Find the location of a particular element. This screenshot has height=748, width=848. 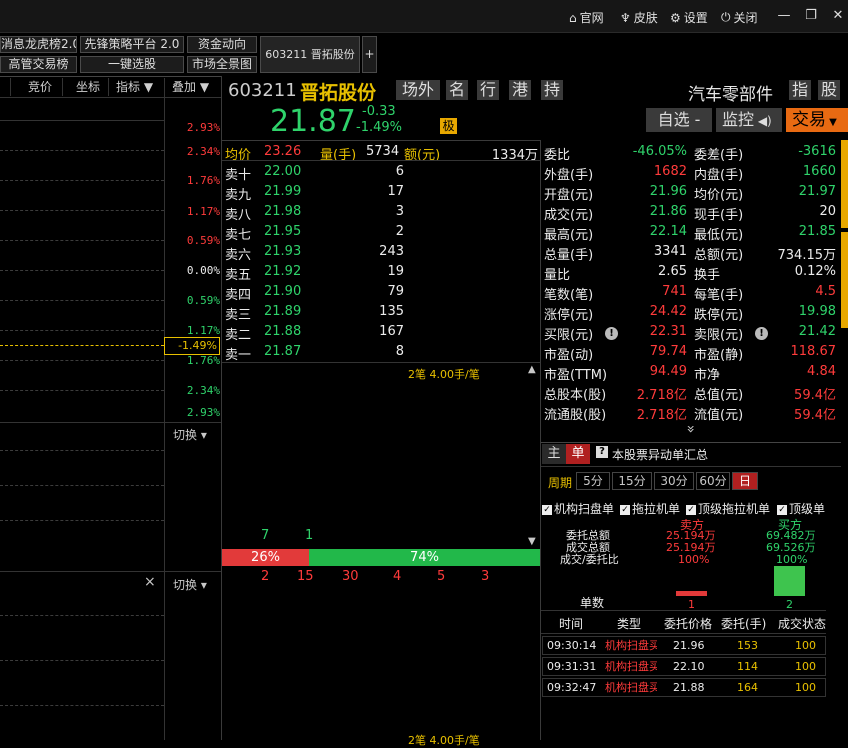

badge-stock: 股 is located at coordinates (829, 90).